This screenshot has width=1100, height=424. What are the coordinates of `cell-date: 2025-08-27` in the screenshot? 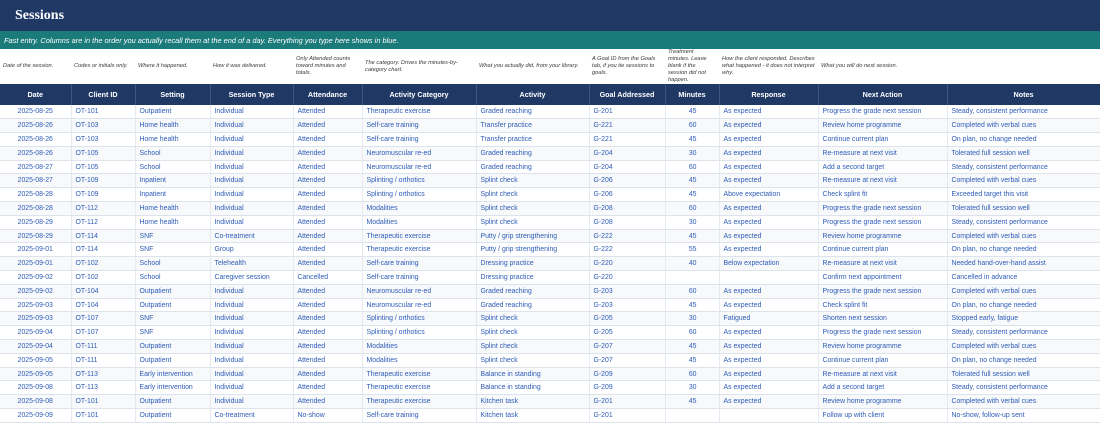 It's located at (36, 167).